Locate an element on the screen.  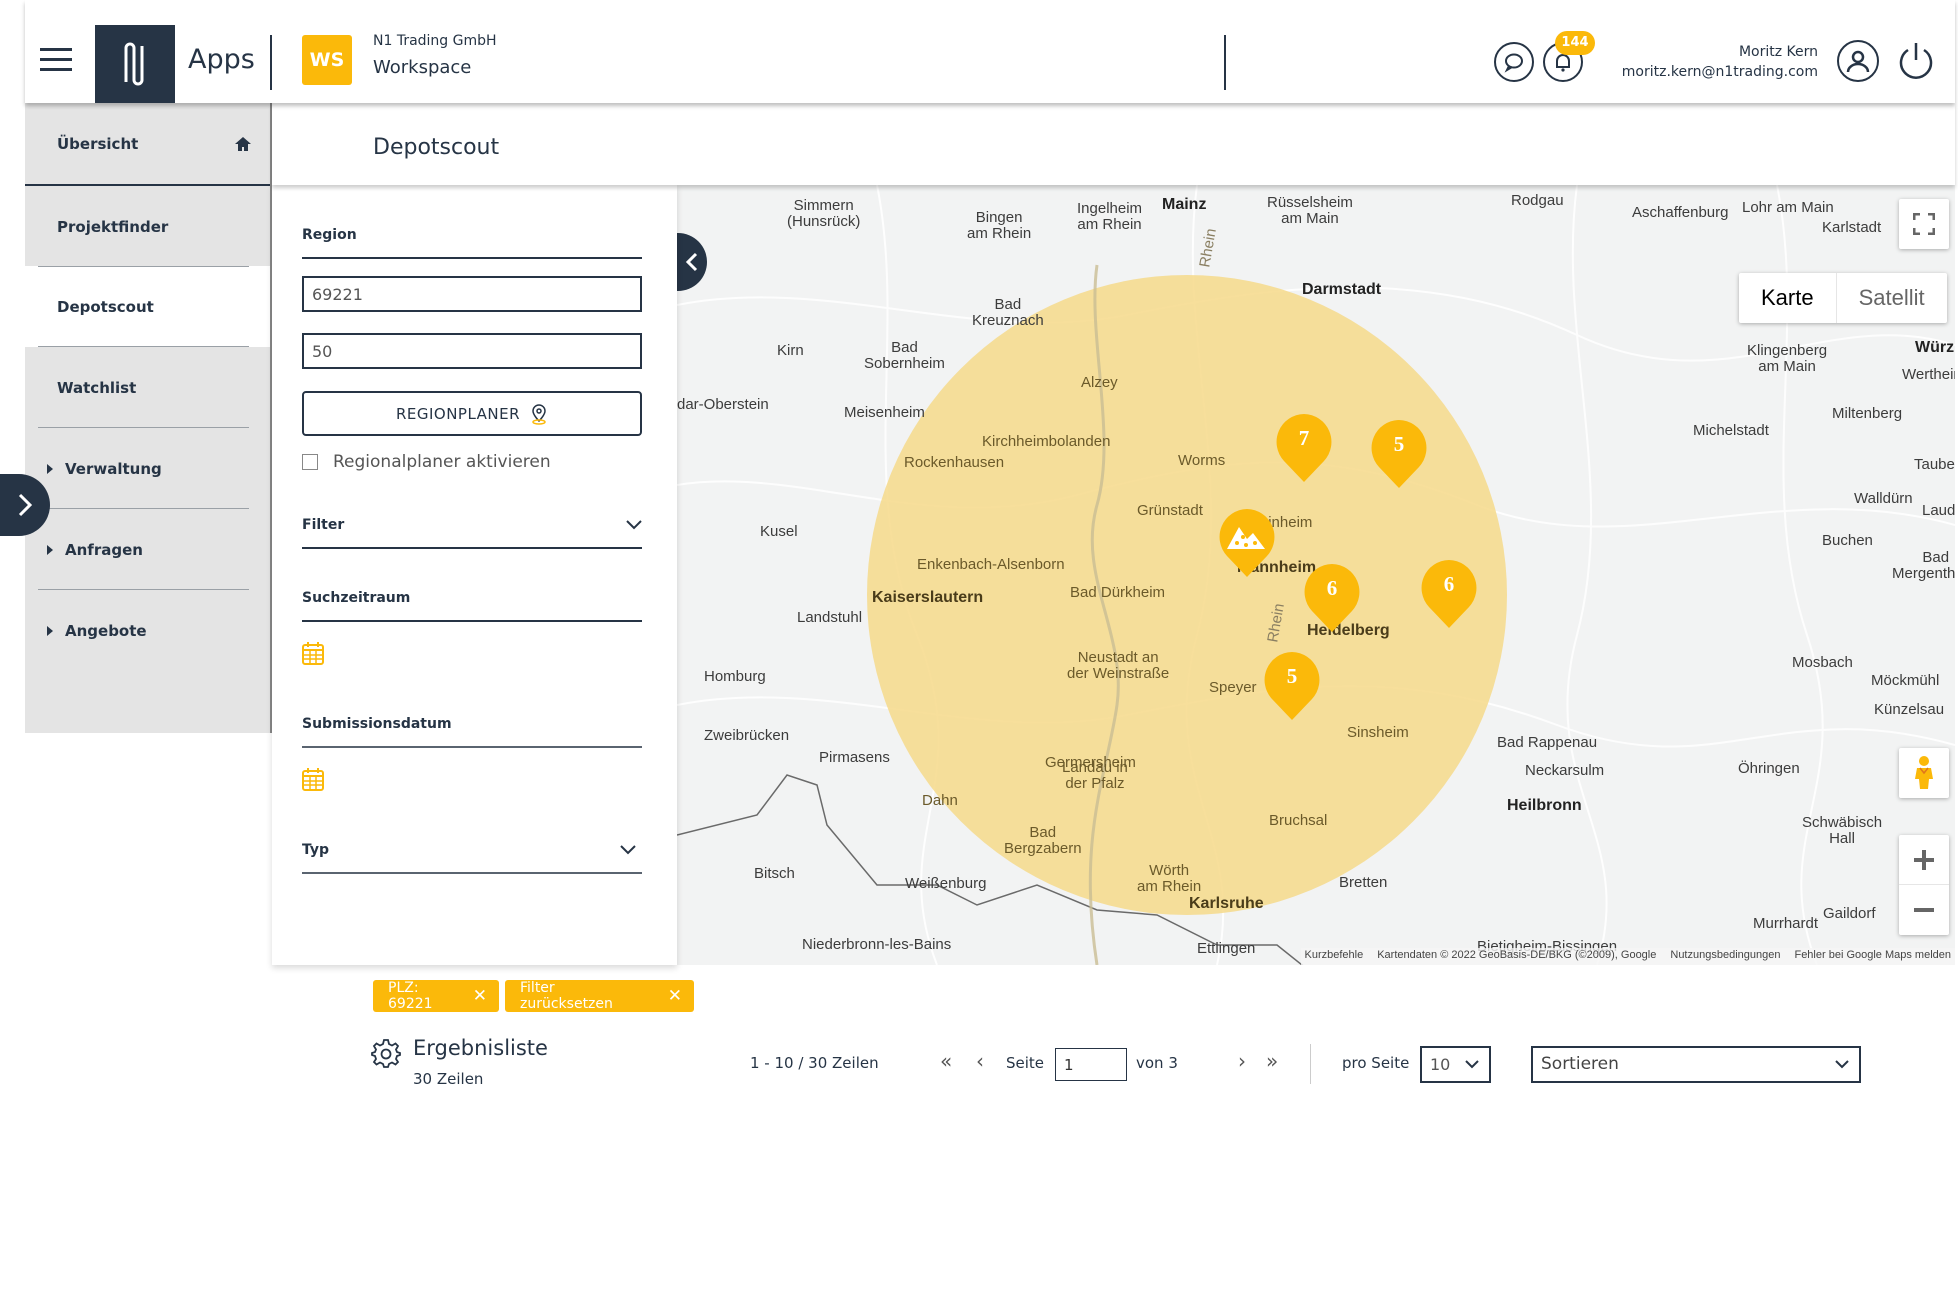
user-name: Moritz Kern is located at coordinates (1778, 52).